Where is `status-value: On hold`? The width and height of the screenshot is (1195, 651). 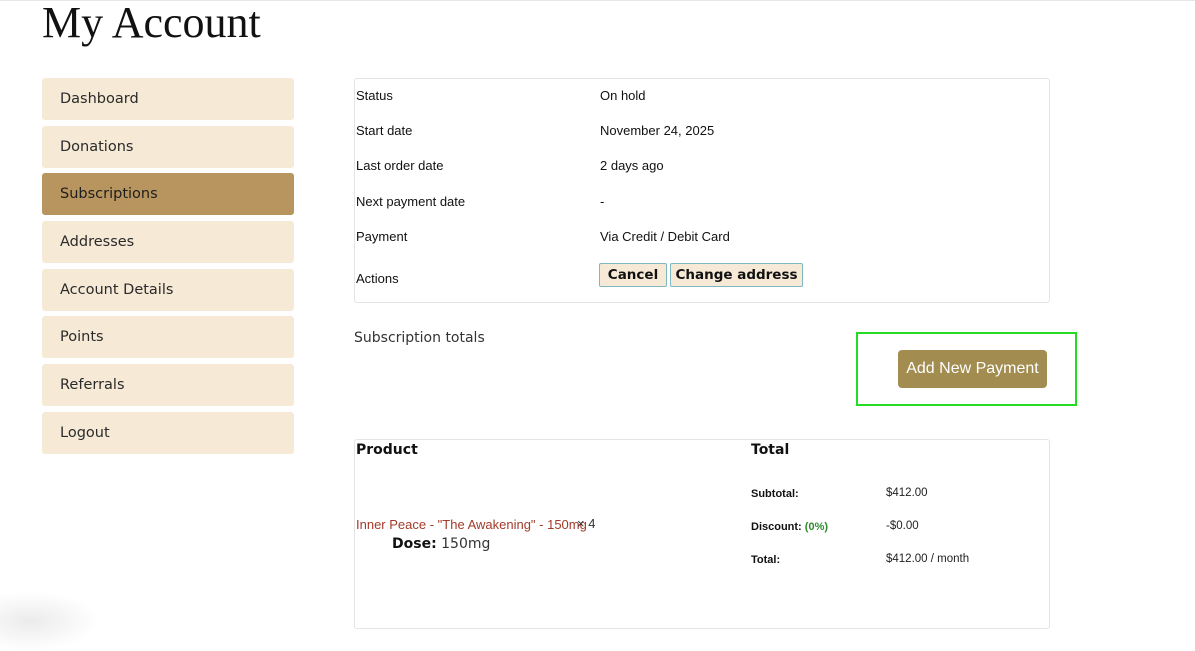
status-value: On hold is located at coordinates (623, 95).